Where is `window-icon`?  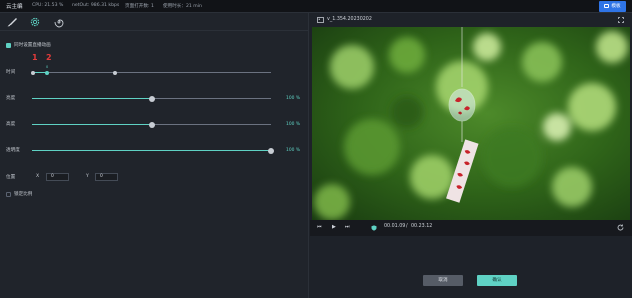 window-icon is located at coordinates (607, 5).